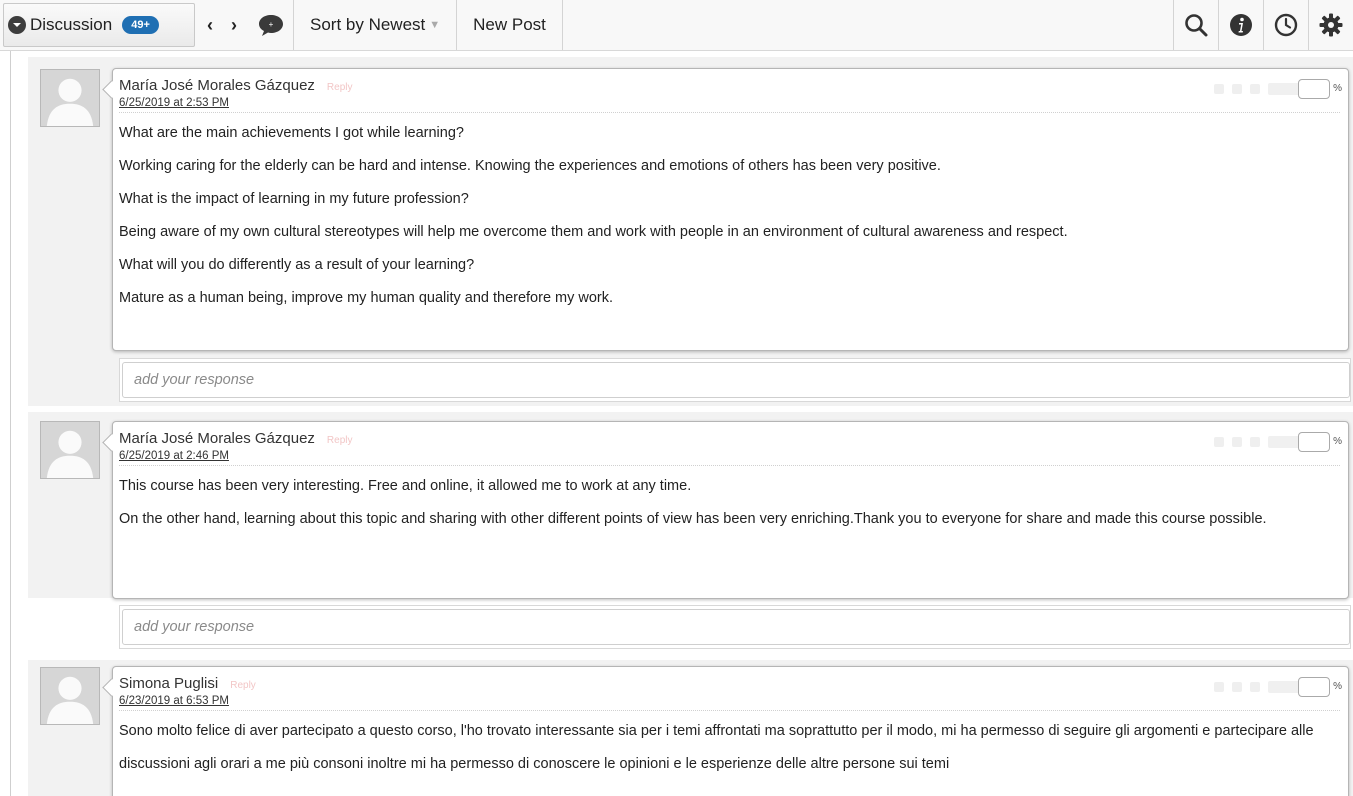  I want to click on new-post-label: New Post, so click(509, 24).